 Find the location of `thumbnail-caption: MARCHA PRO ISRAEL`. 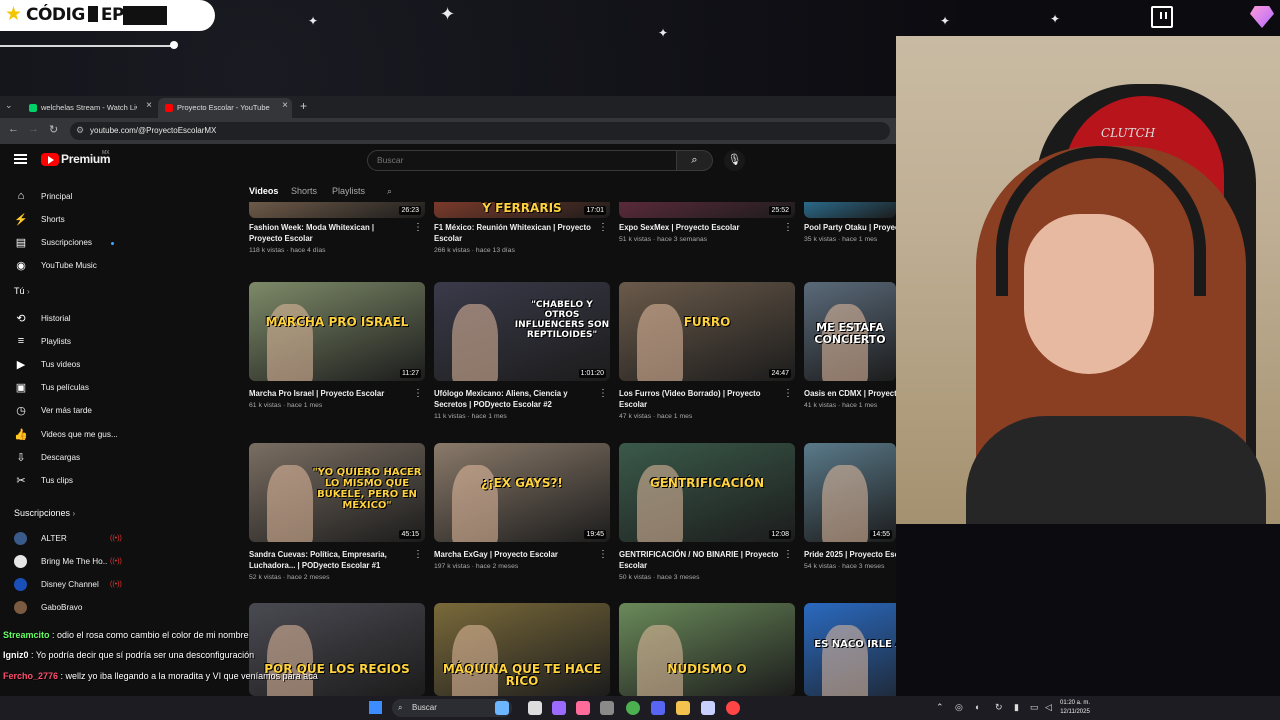

thumbnail-caption: MARCHA PRO ISRAEL is located at coordinates (337, 322).